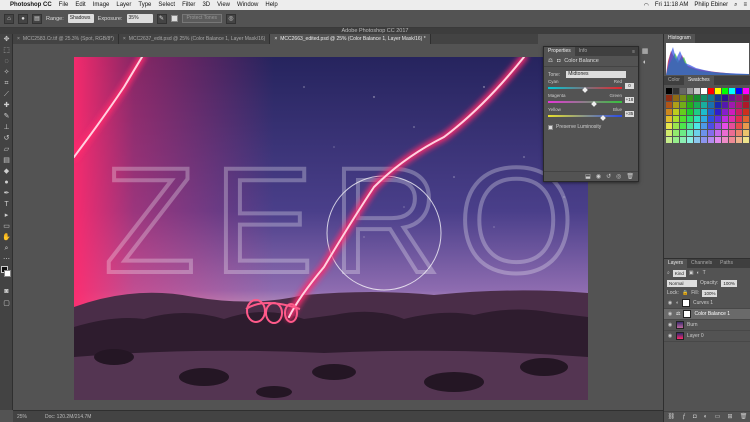 The image size is (750, 422). Describe the element at coordinates (701, 263) in the screenshot. I see `tab-channels: Channels` at that location.